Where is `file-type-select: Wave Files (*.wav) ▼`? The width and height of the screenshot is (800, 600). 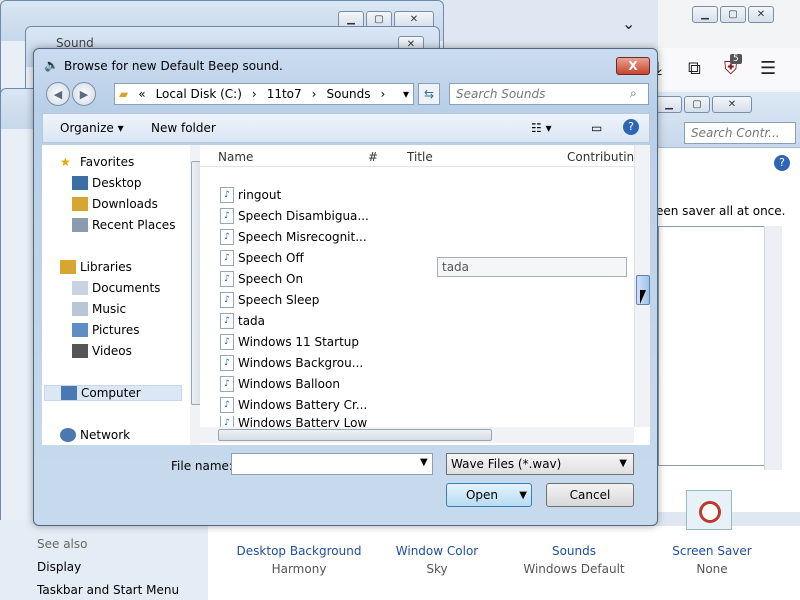 file-type-select: Wave Files (*.wav) ▼ is located at coordinates (540, 464).